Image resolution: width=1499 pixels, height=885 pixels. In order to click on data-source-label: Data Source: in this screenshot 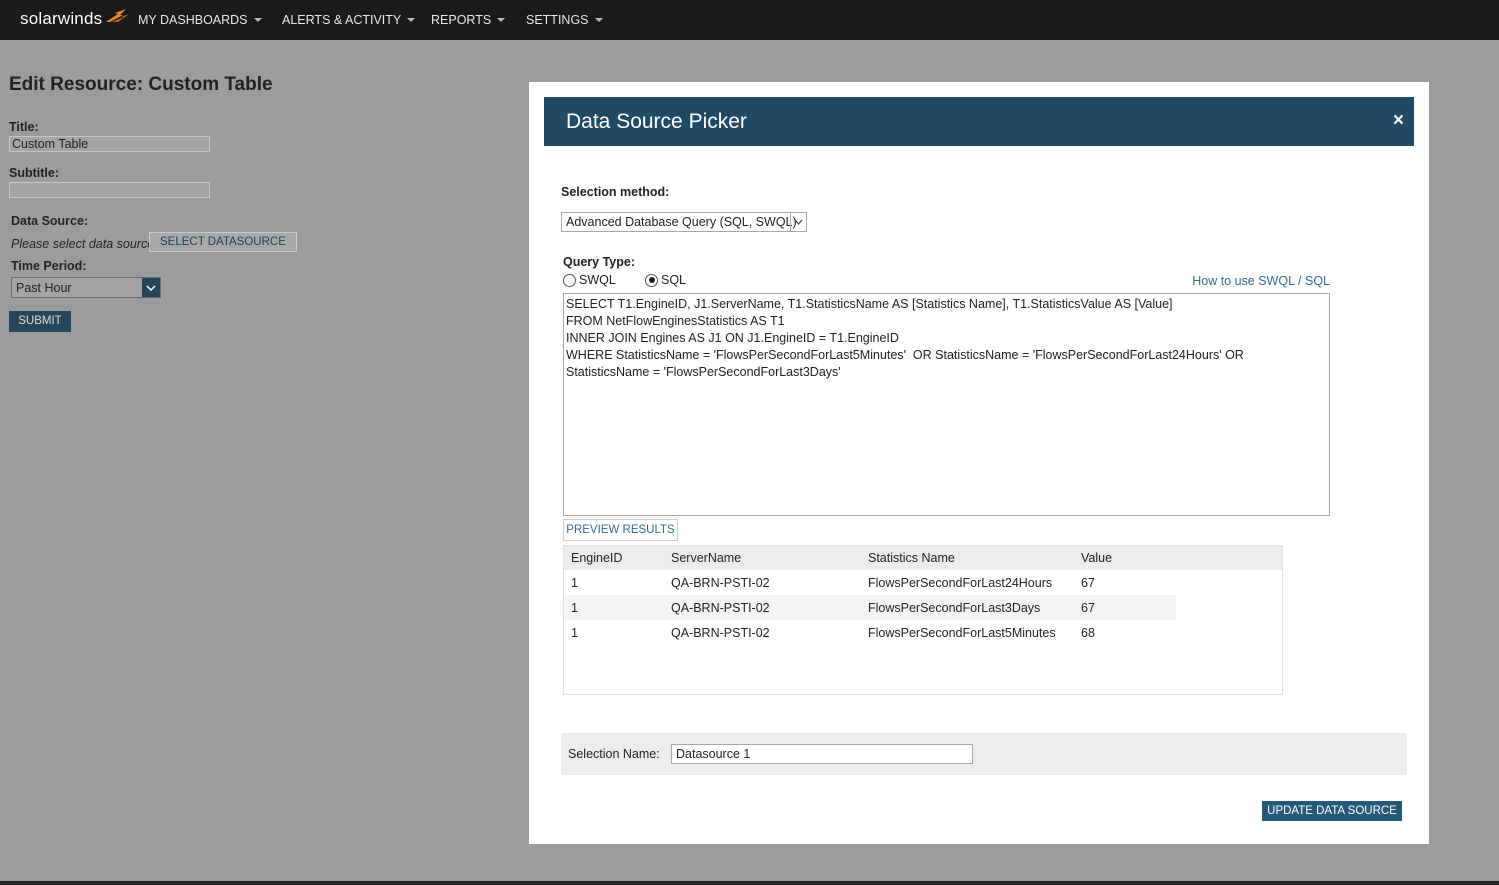, I will do `click(50, 221)`.